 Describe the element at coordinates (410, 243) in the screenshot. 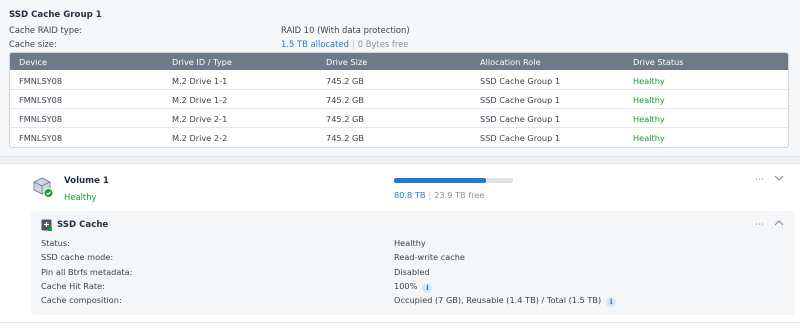

I see `cache-status-value: Healthy` at that location.